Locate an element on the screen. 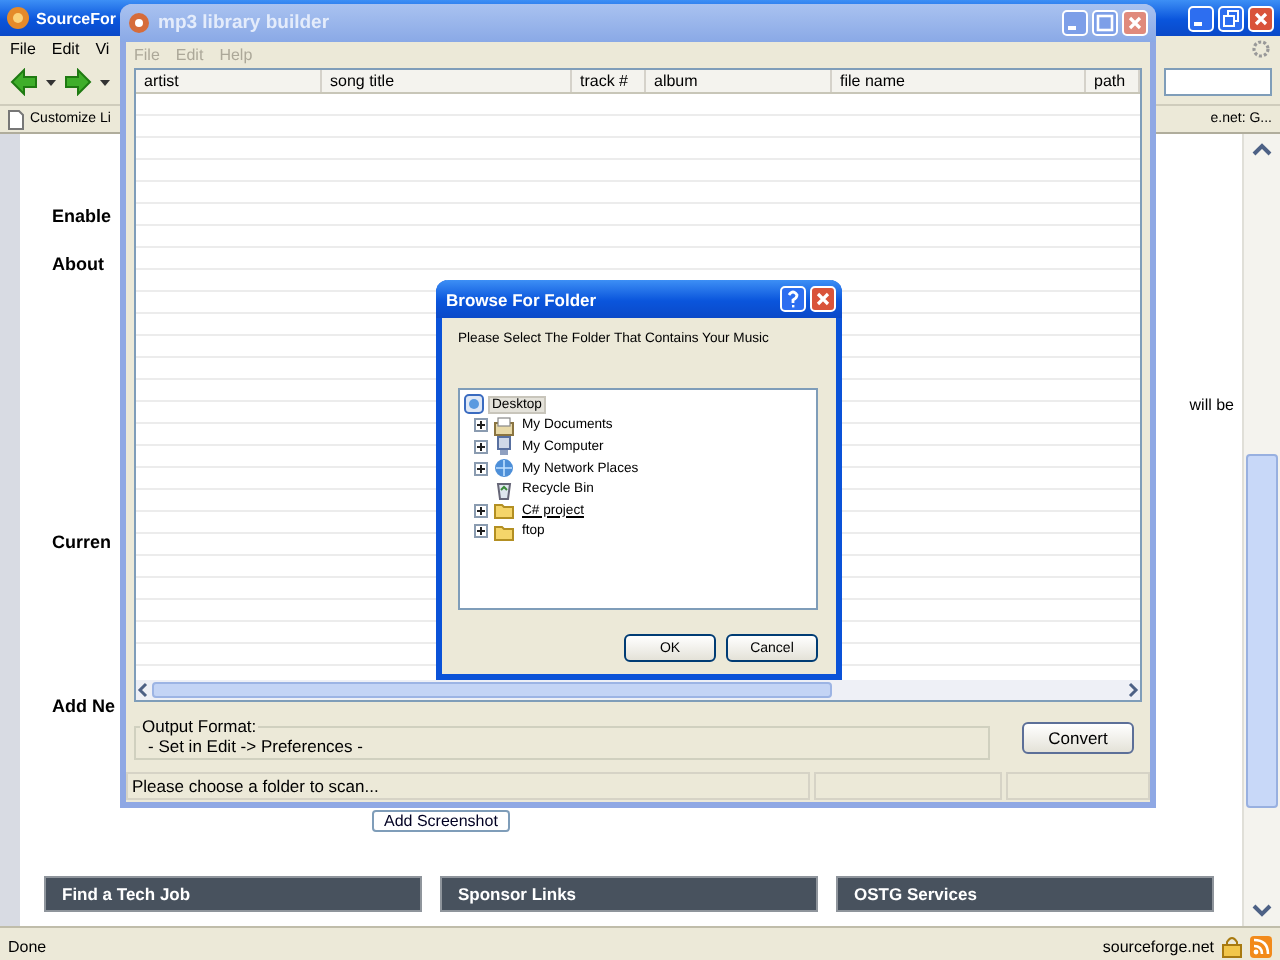  column-header: artist is located at coordinates (229, 81).